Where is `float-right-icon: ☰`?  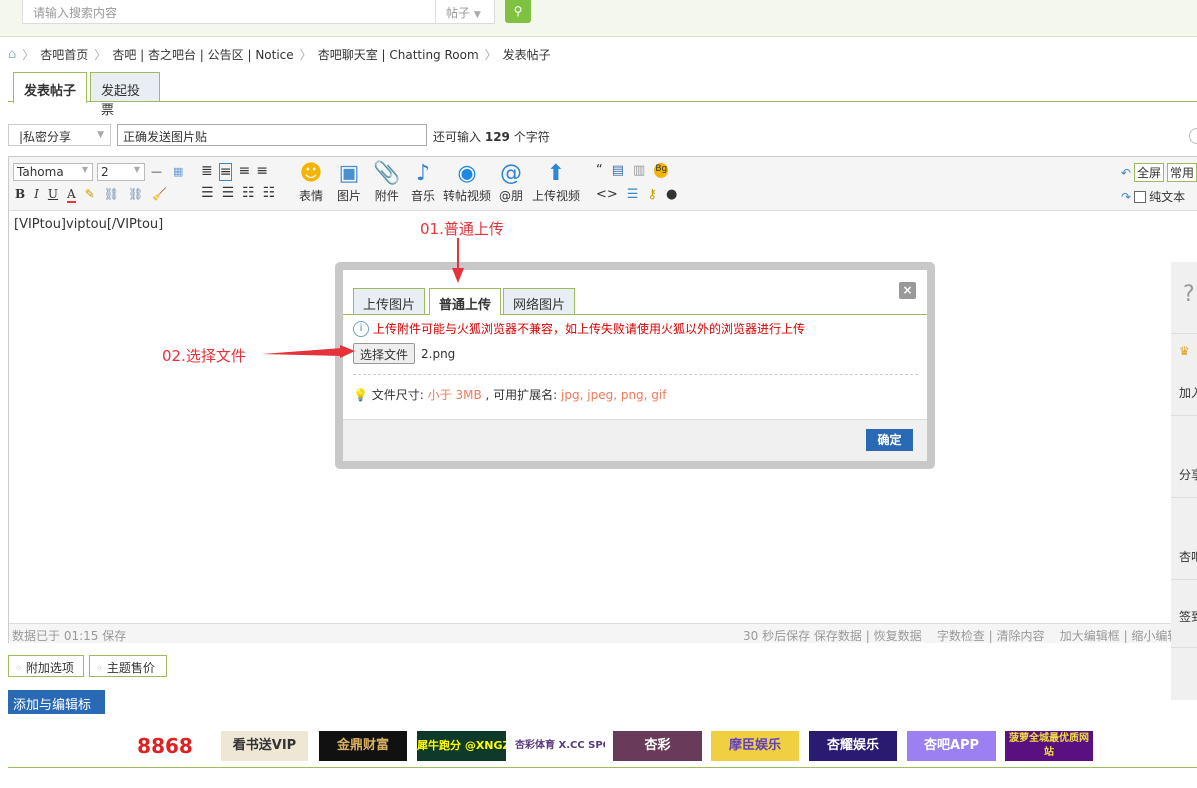 float-right-icon: ☰ is located at coordinates (228, 193).